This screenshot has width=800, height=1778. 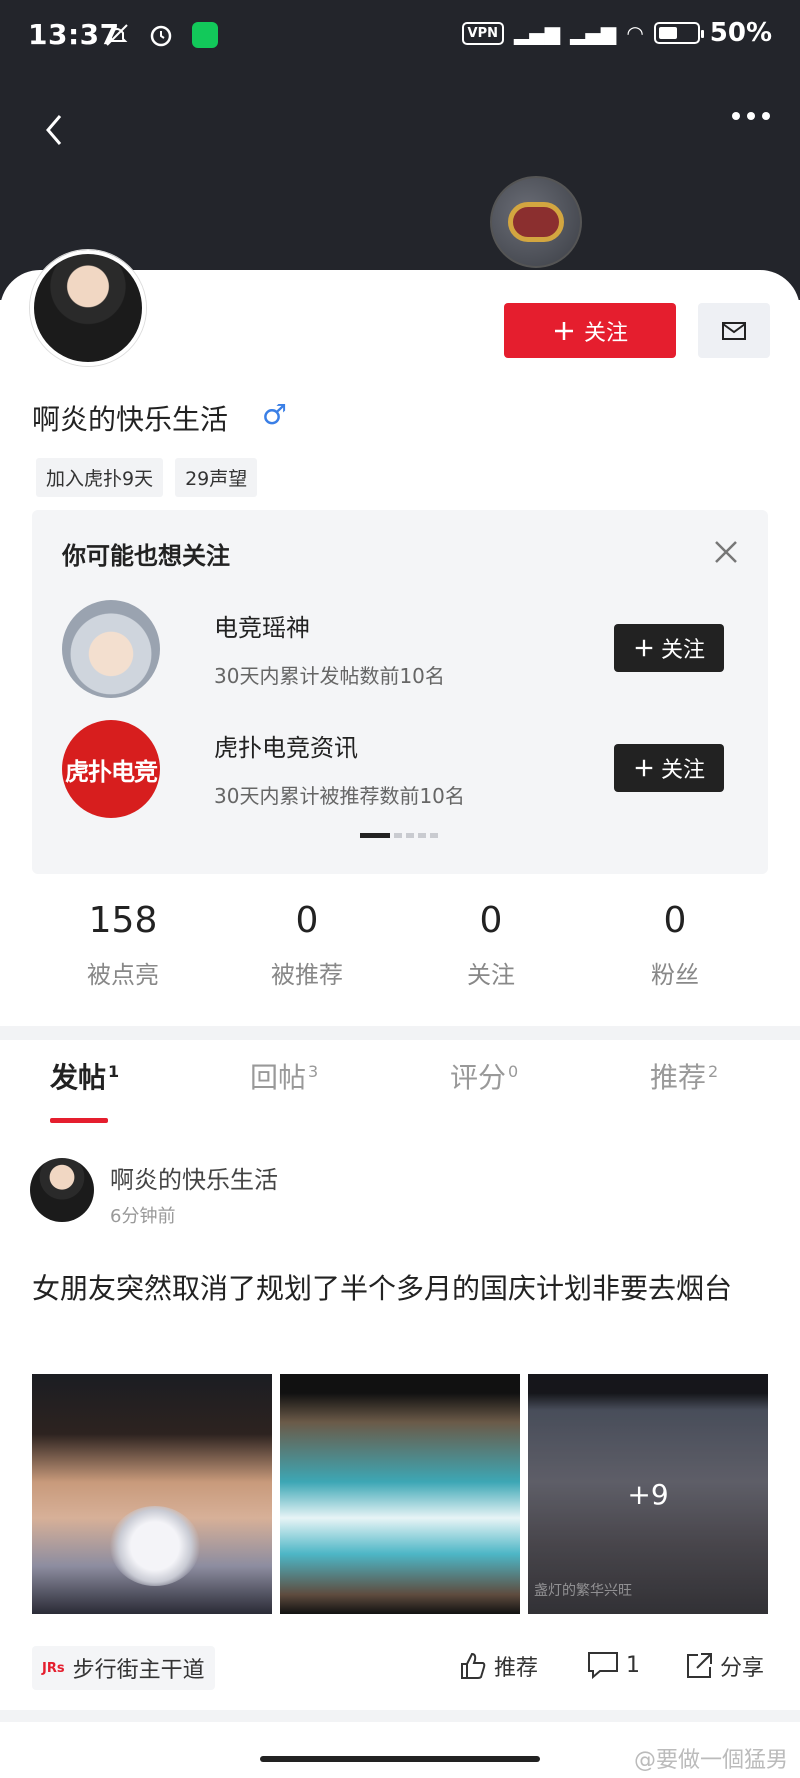 I want to click on follow-button: 关注, so click(x=590, y=330).